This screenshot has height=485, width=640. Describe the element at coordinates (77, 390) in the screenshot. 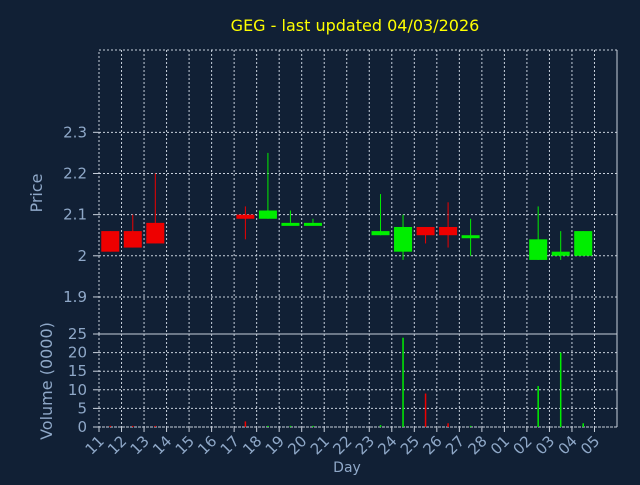

I see `volume-tick-label: 10` at that location.